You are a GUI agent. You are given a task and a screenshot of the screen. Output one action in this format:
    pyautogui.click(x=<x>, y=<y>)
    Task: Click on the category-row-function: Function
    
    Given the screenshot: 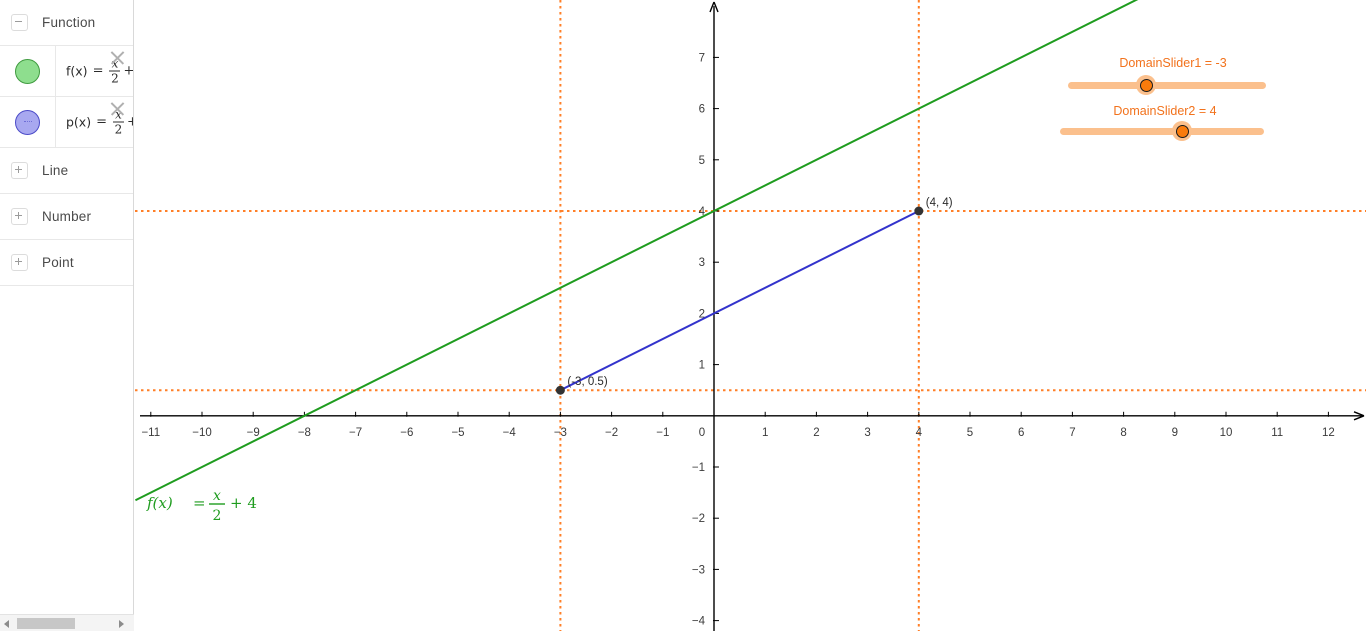 What is the action you would take?
    pyautogui.click(x=66, y=23)
    